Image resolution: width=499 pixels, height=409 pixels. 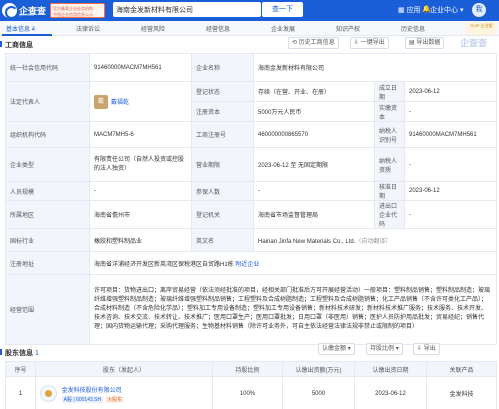 I want to click on legal-rep-name: 戴福乾, so click(x=120, y=101).